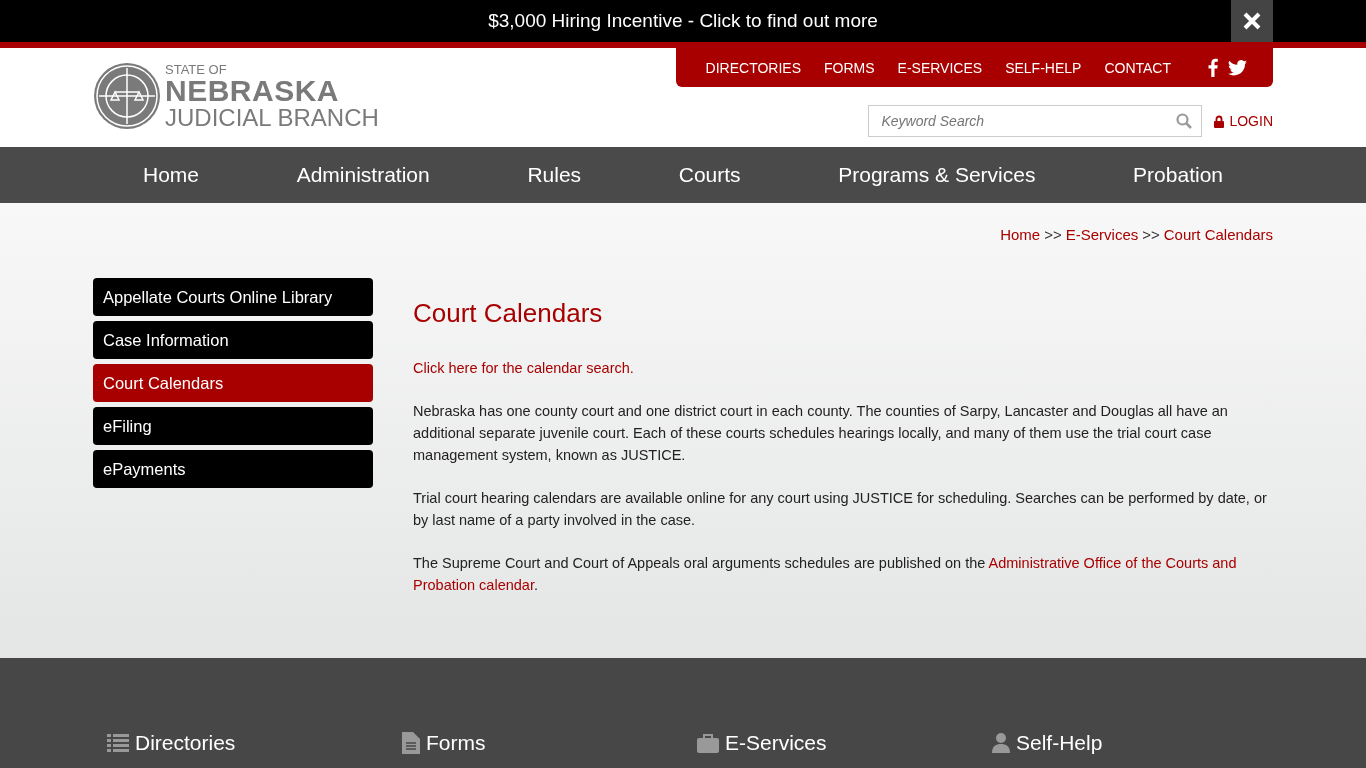 Image resolution: width=1366 pixels, height=768 pixels. What do you see at coordinates (1112, 563) in the screenshot?
I see `inline-link: Administrative Office of the Courts and` at bounding box center [1112, 563].